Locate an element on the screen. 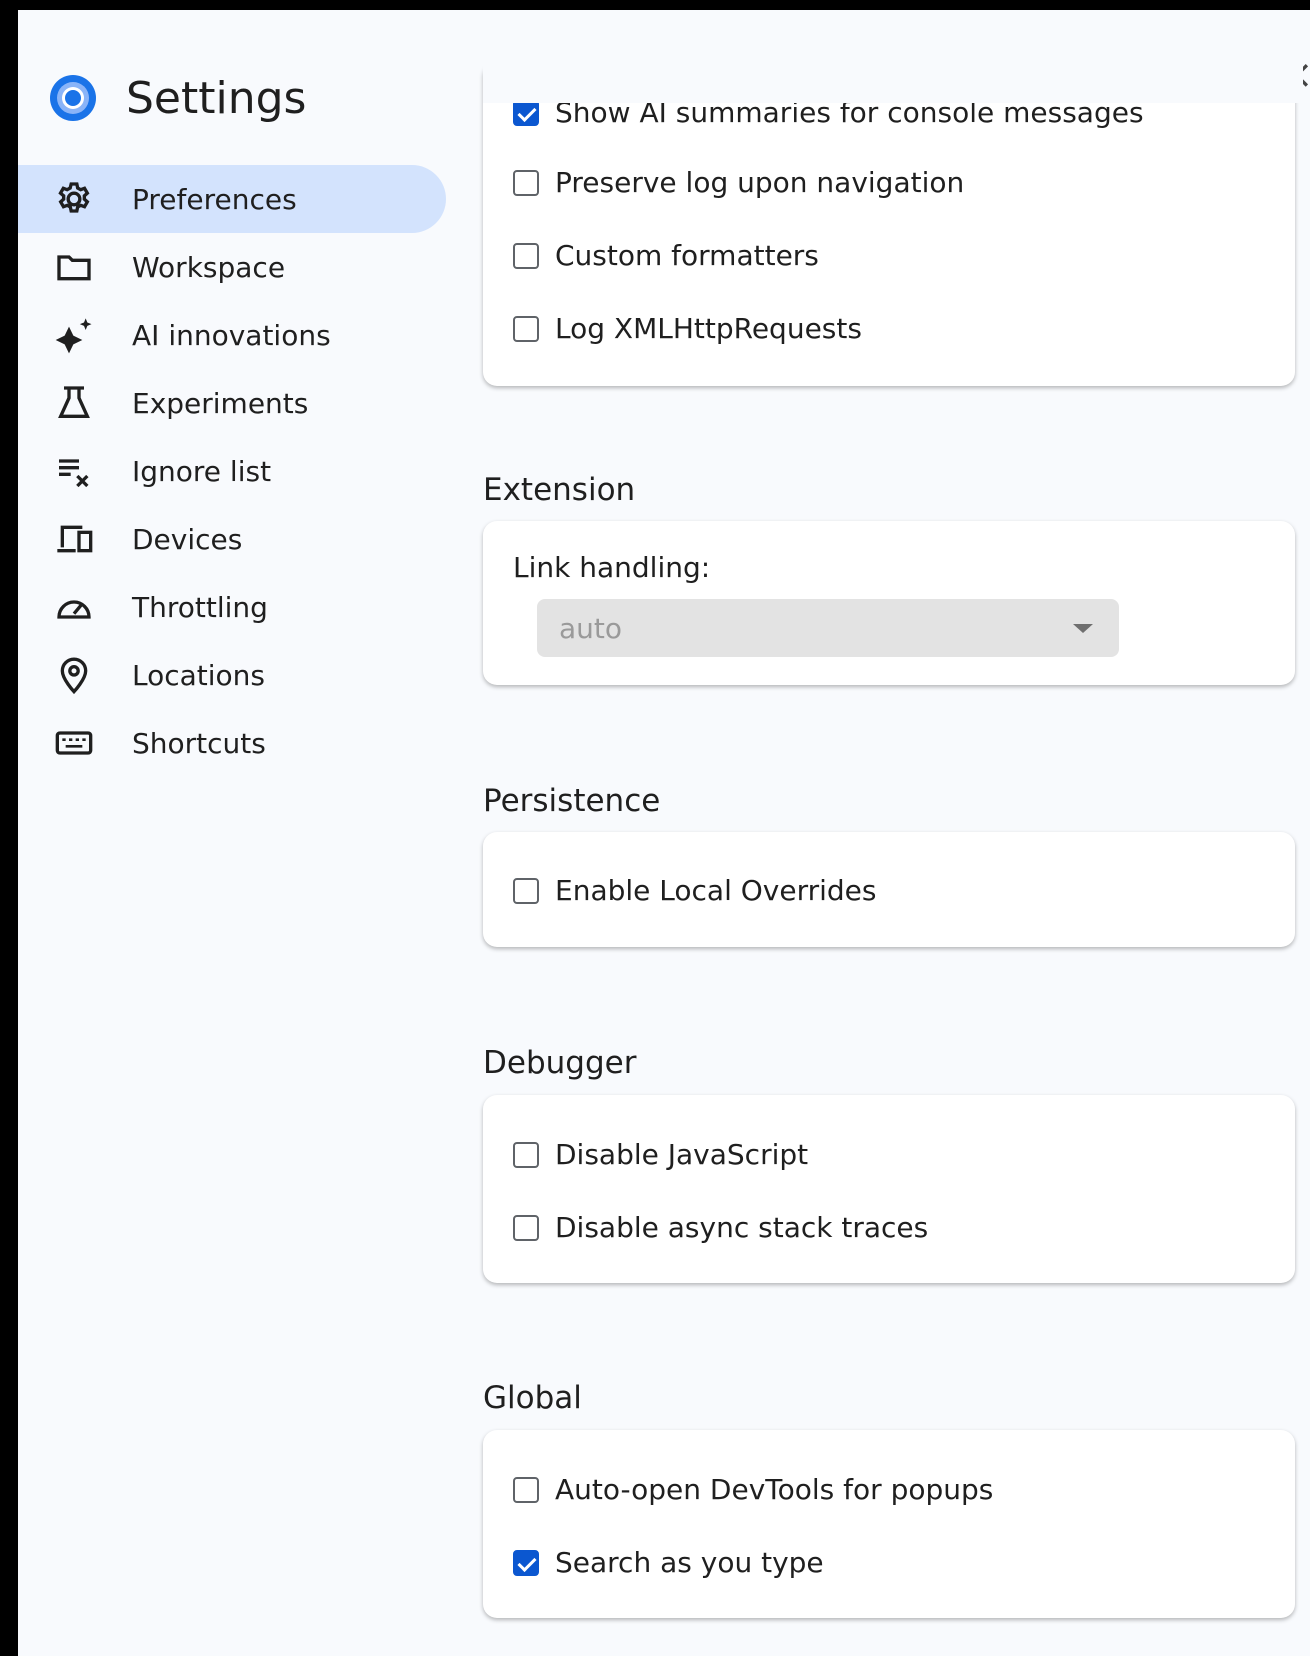 The width and height of the screenshot is (1310, 1656). custom-formatters-checkbox: Custom formatters is located at coordinates (666, 255).